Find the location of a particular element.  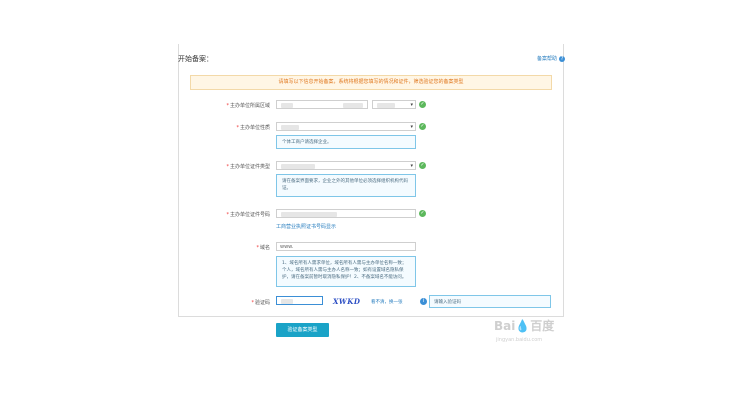

cert-no-link: 工商营业执照证书号码显示 is located at coordinates (306, 226).